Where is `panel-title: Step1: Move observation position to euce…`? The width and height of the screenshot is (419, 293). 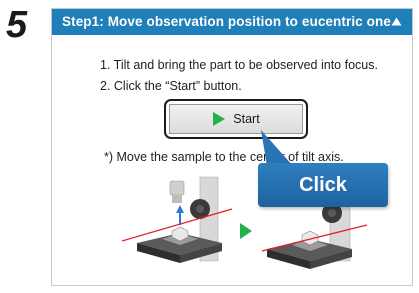
panel-title: Step1: Move observation position to euce… is located at coordinates (226, 21).